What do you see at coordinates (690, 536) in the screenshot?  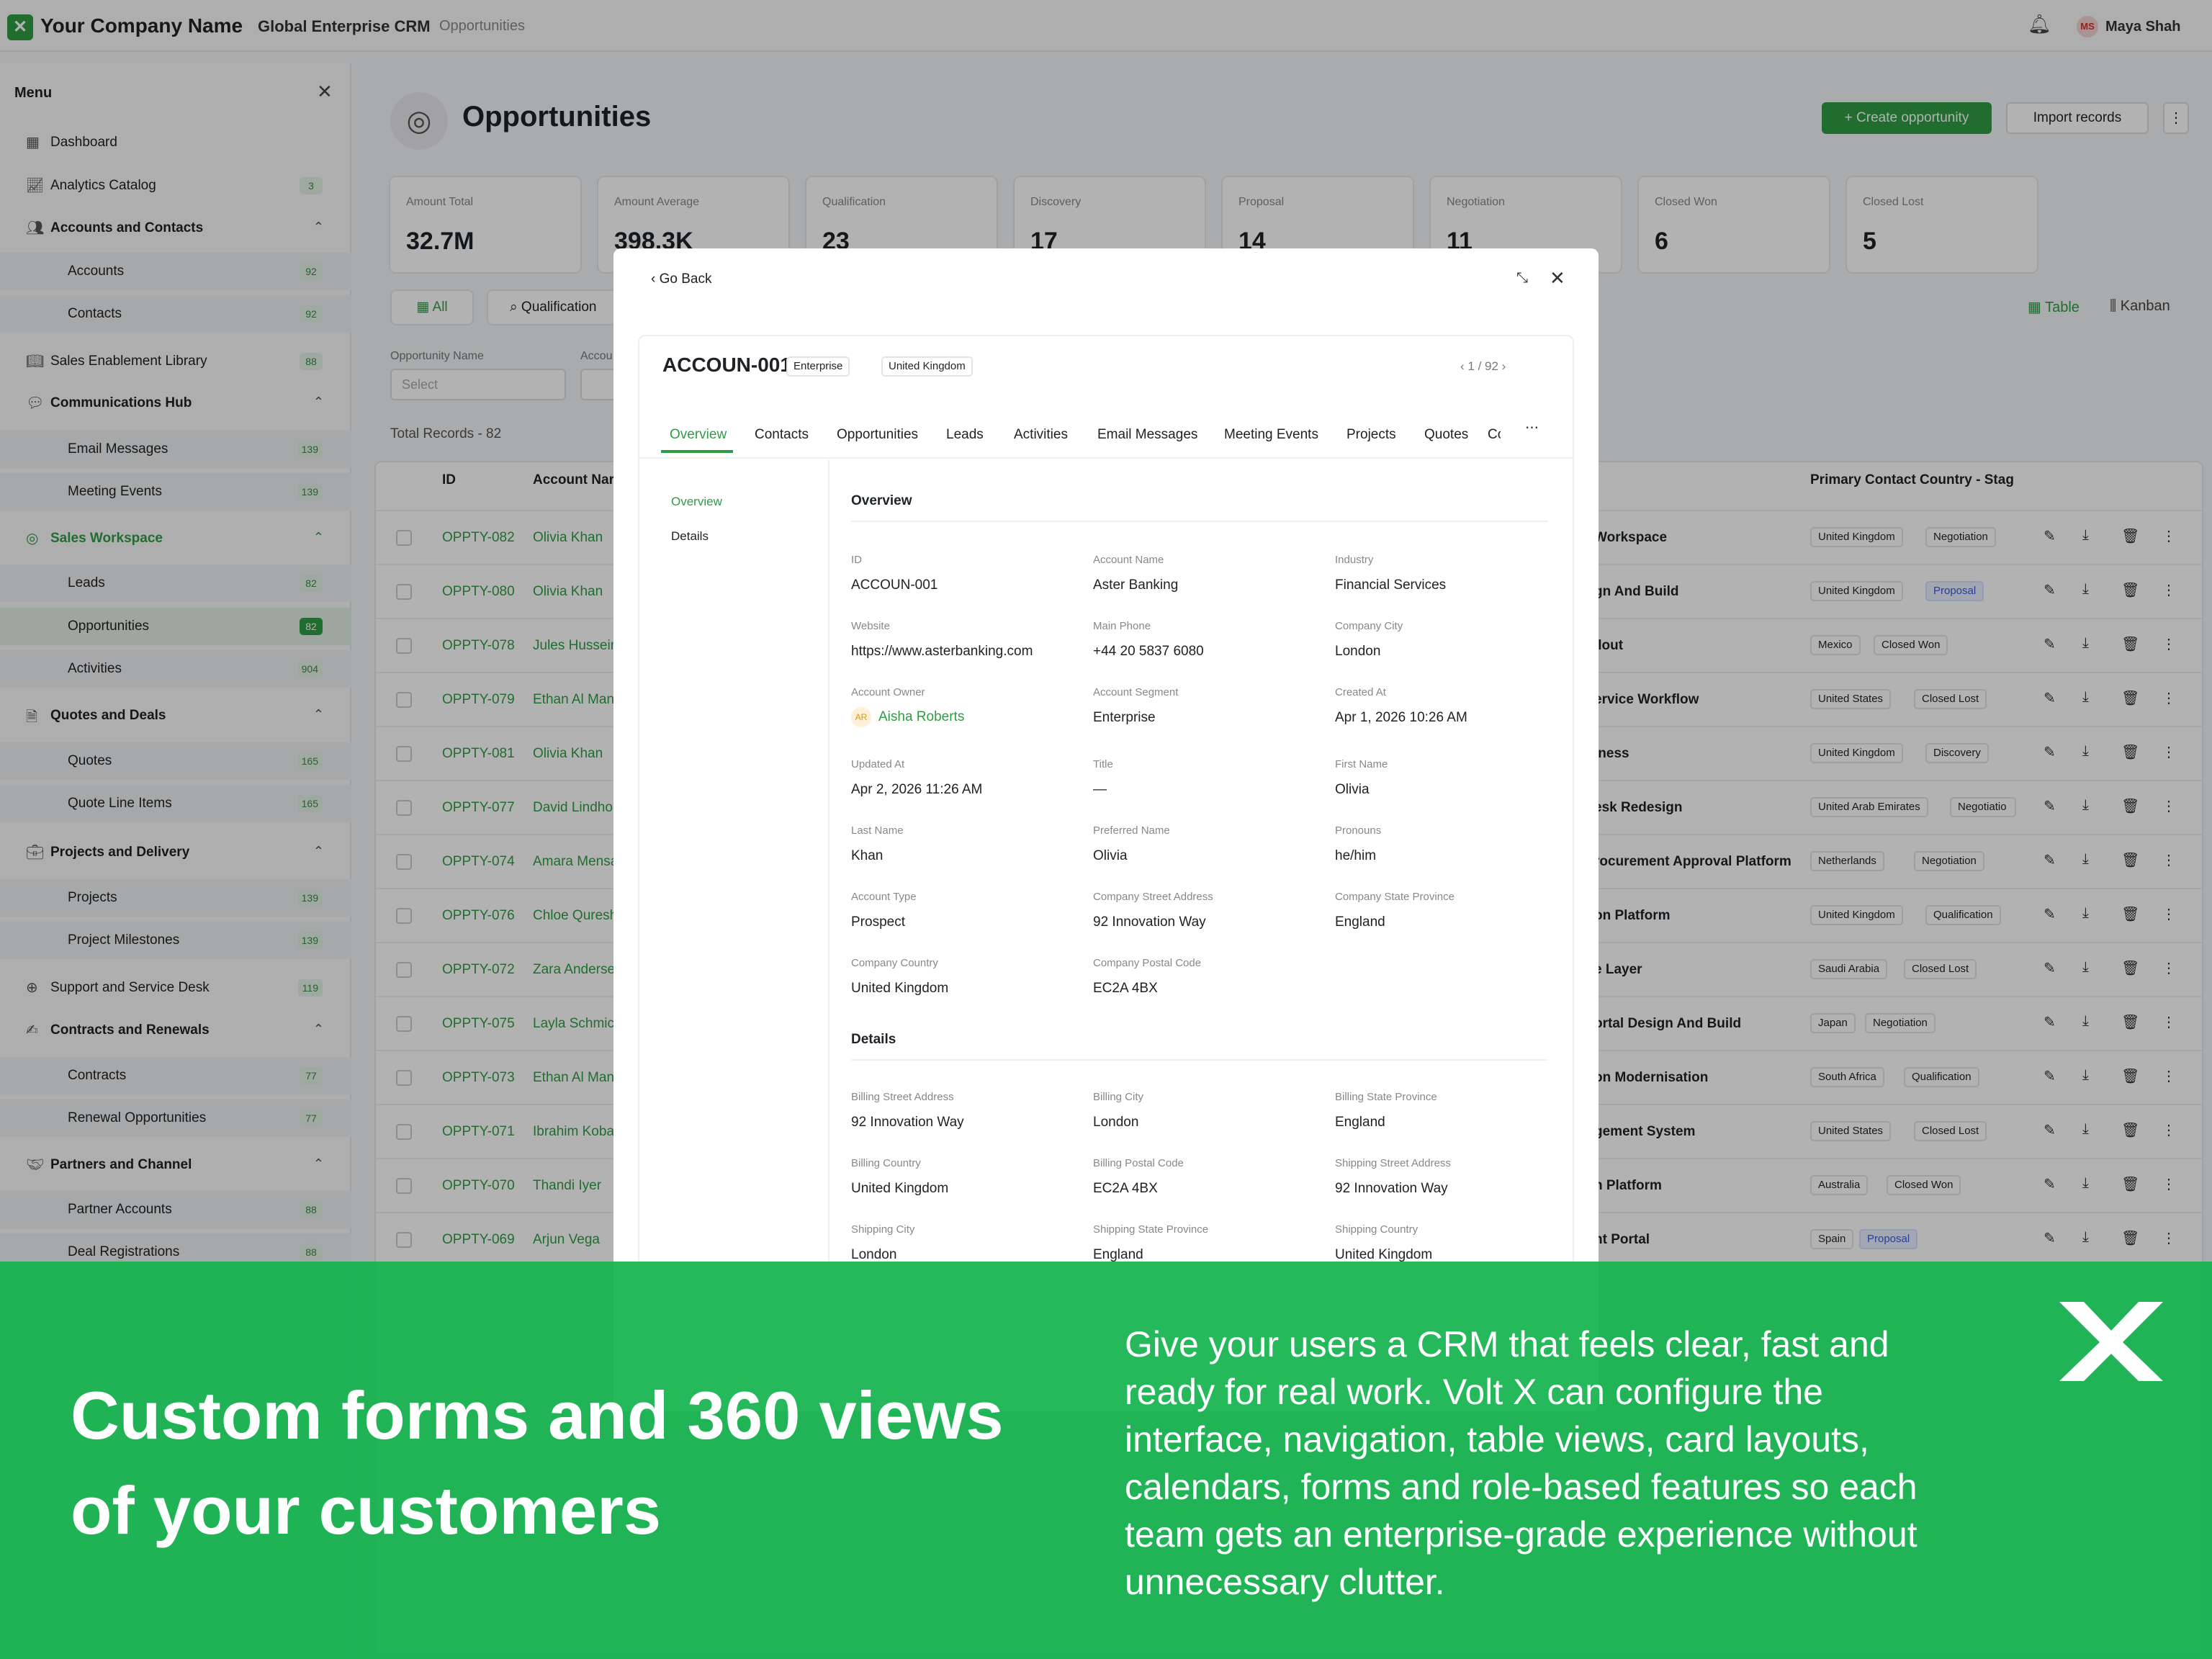 I see `section-nav-details: Details` at bounding box center [690, 536].